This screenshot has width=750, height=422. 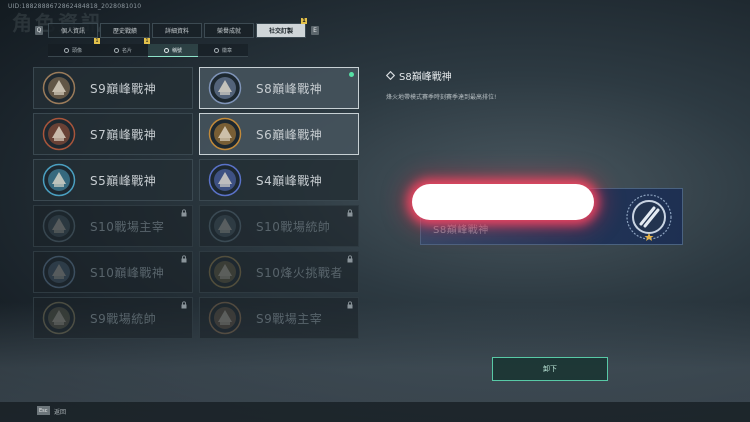 I want to click on title-card: S9巔峰戰神, so click(x=113, y=88).